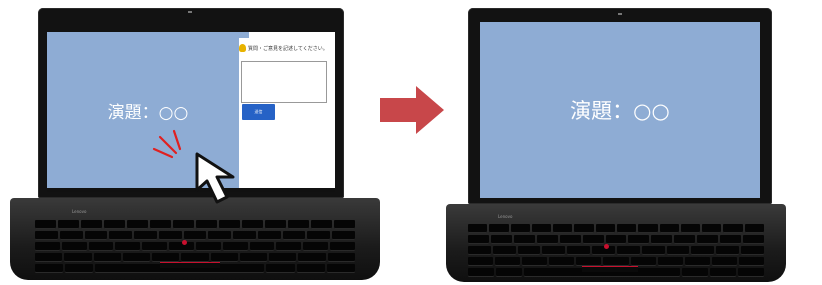  What do you see at coordinates (215, 178) in the screenshot?
I see `pointer-cursor-icon` at bounding box center [215, 178].